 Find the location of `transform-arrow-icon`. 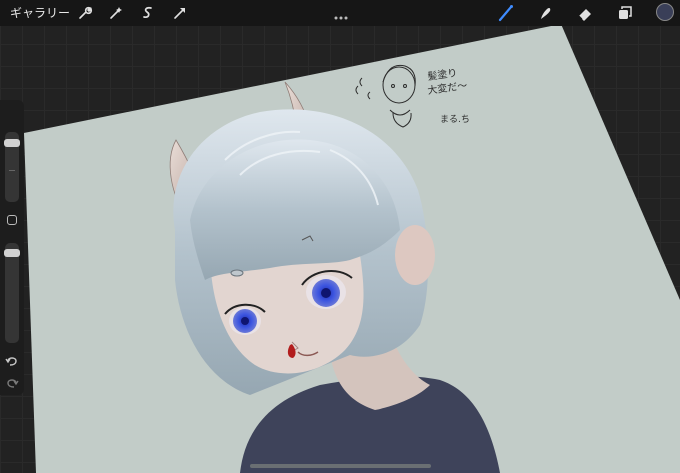

transform-arrow-icon is located at coordinates (180, 13).